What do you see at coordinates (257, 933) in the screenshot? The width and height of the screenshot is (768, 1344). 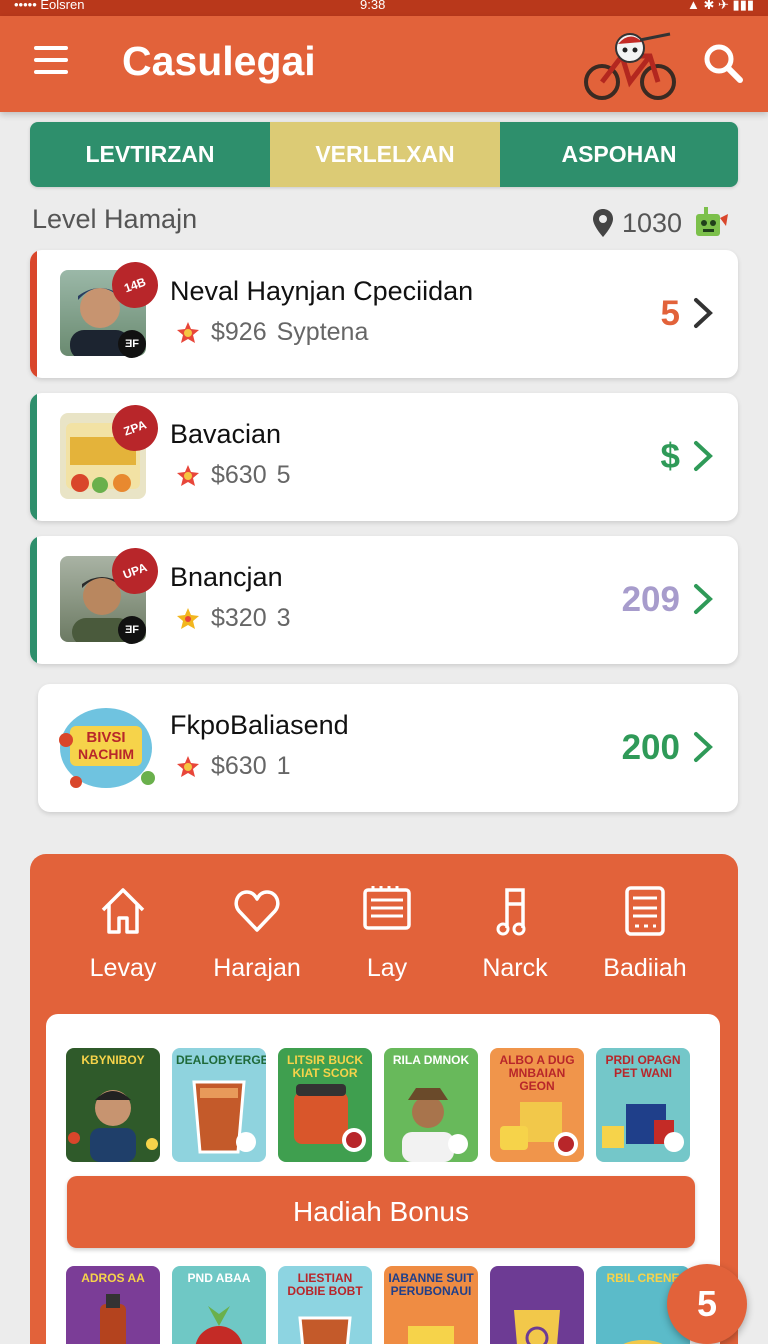 I see `nav-item-harajan: Harajan` at bounding box center [257, 933].